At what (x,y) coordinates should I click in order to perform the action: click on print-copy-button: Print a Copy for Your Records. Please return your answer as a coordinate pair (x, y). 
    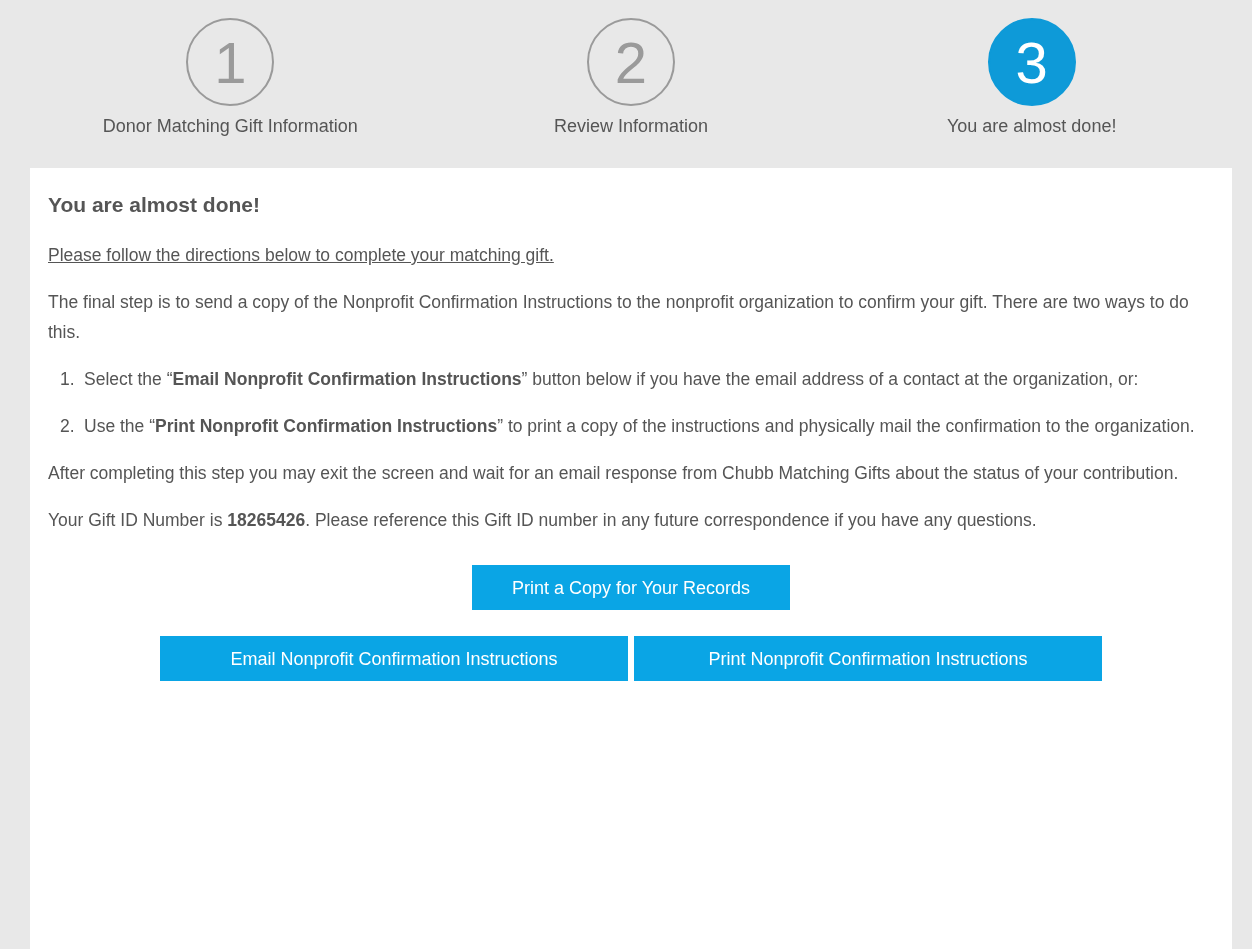
    Looking at the image, I should click on (631, 587).